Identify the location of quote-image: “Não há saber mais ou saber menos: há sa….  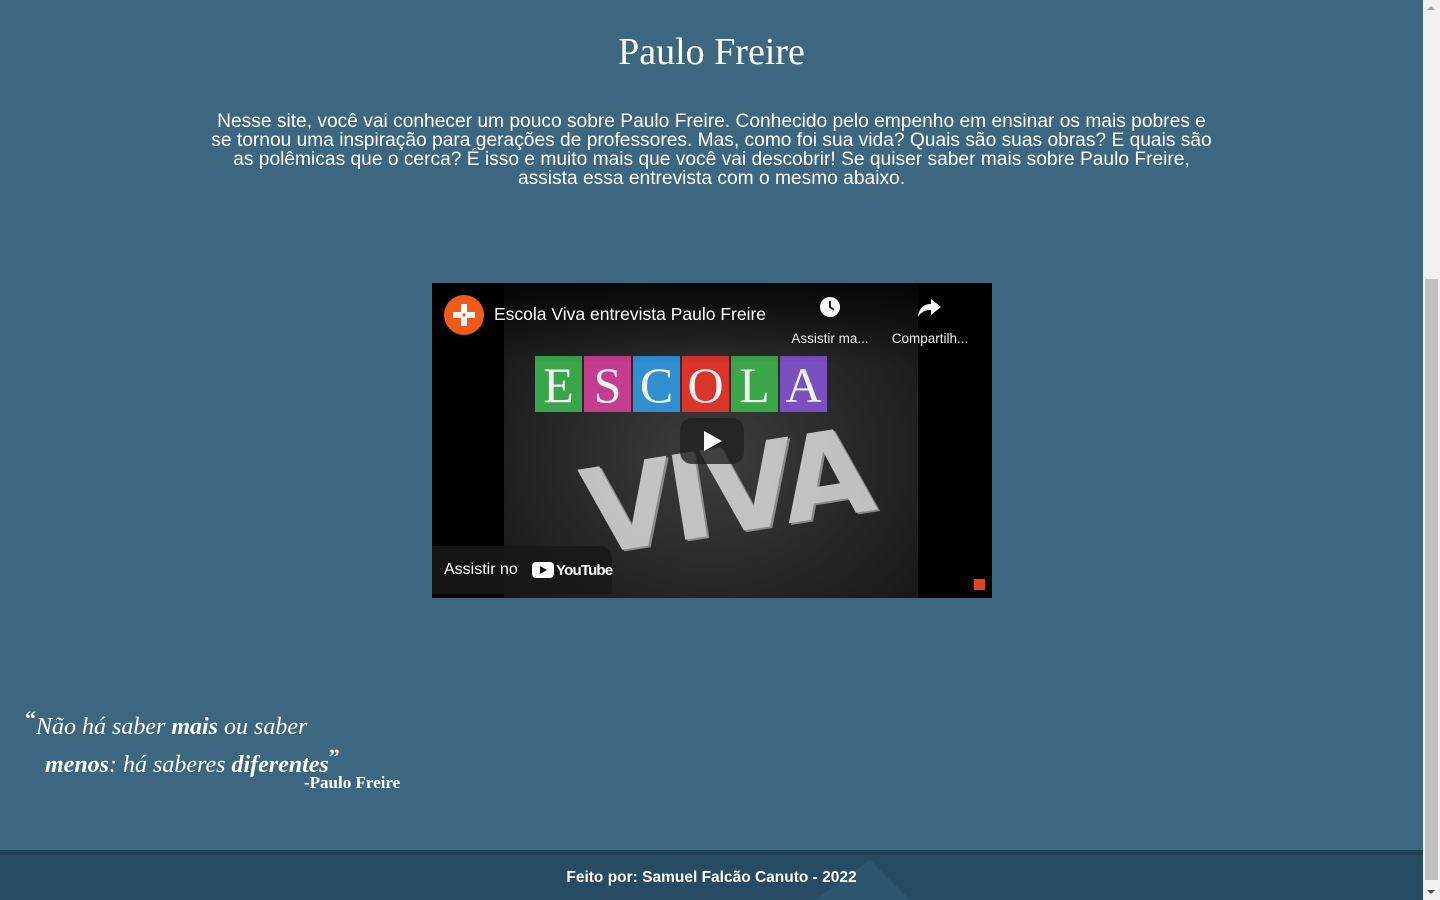
(212, 748).